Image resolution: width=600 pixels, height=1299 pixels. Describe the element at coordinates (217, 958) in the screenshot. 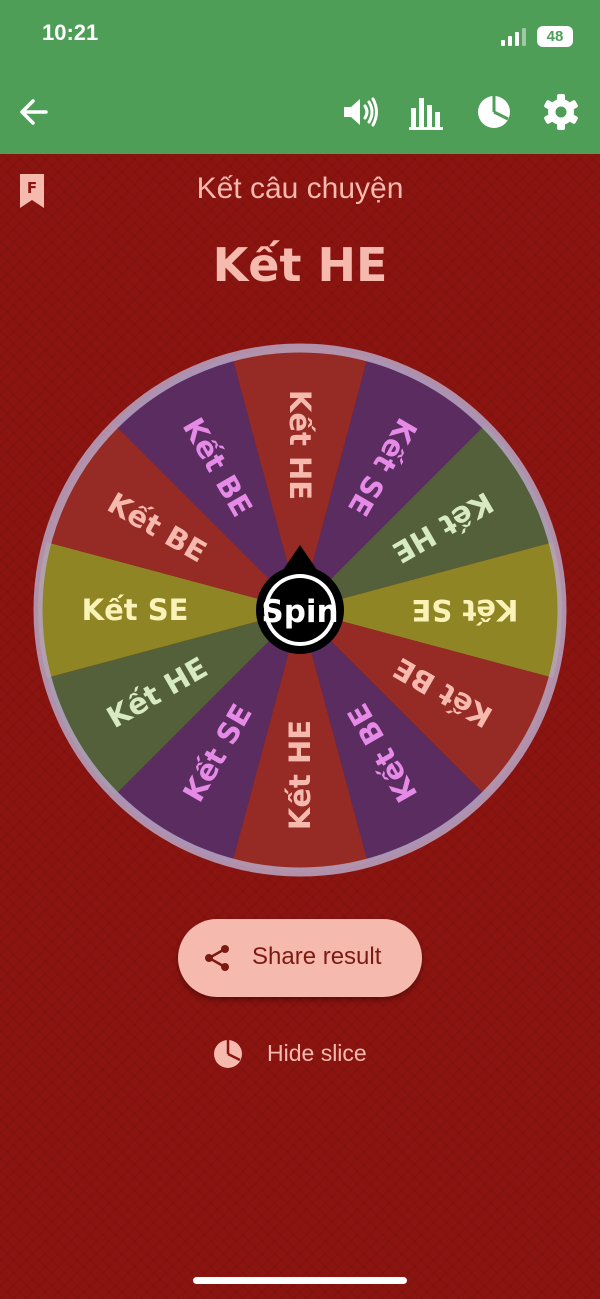

I see `share-icon` at that location.